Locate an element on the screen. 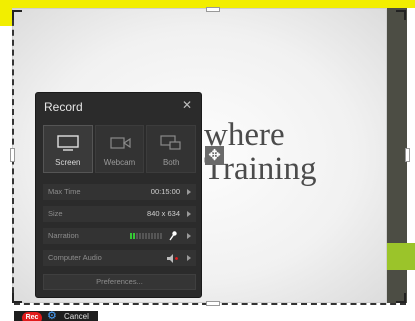 This screenshot has height=321, width=415. move-arrows-icon: ✥ is located at coordinates (214, 155).